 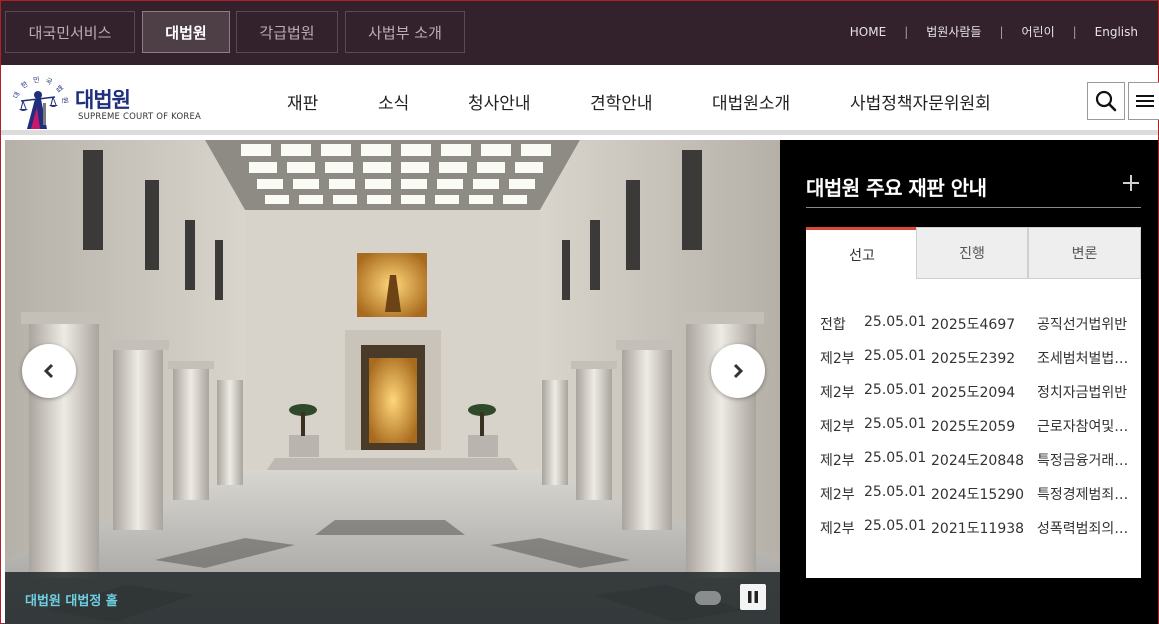 I want to click on kids-link: 어린이, so click(x=1037, y=31).